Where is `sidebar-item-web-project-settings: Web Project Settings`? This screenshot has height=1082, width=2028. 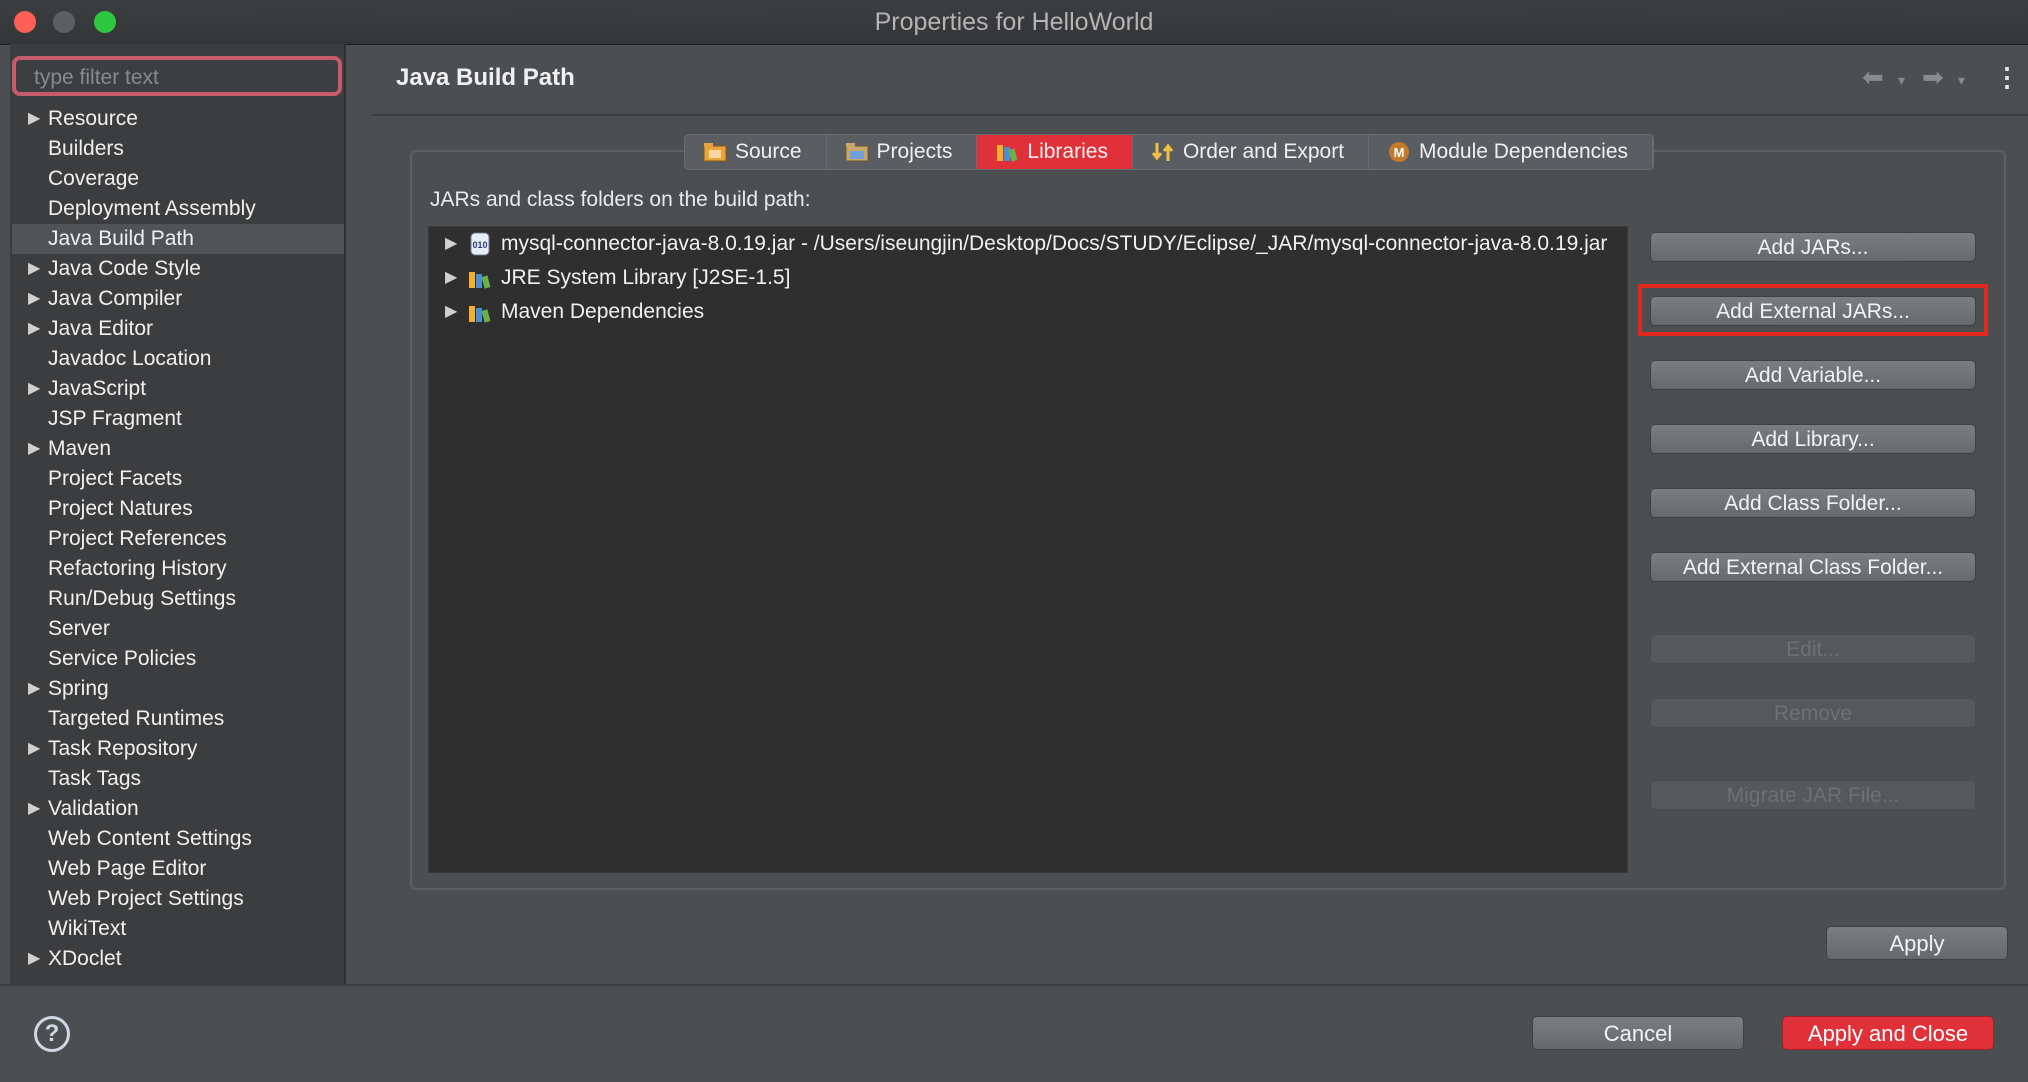
sidebar-item-web-project-settings: Web Project Settings is located at coordinates (178, 899).